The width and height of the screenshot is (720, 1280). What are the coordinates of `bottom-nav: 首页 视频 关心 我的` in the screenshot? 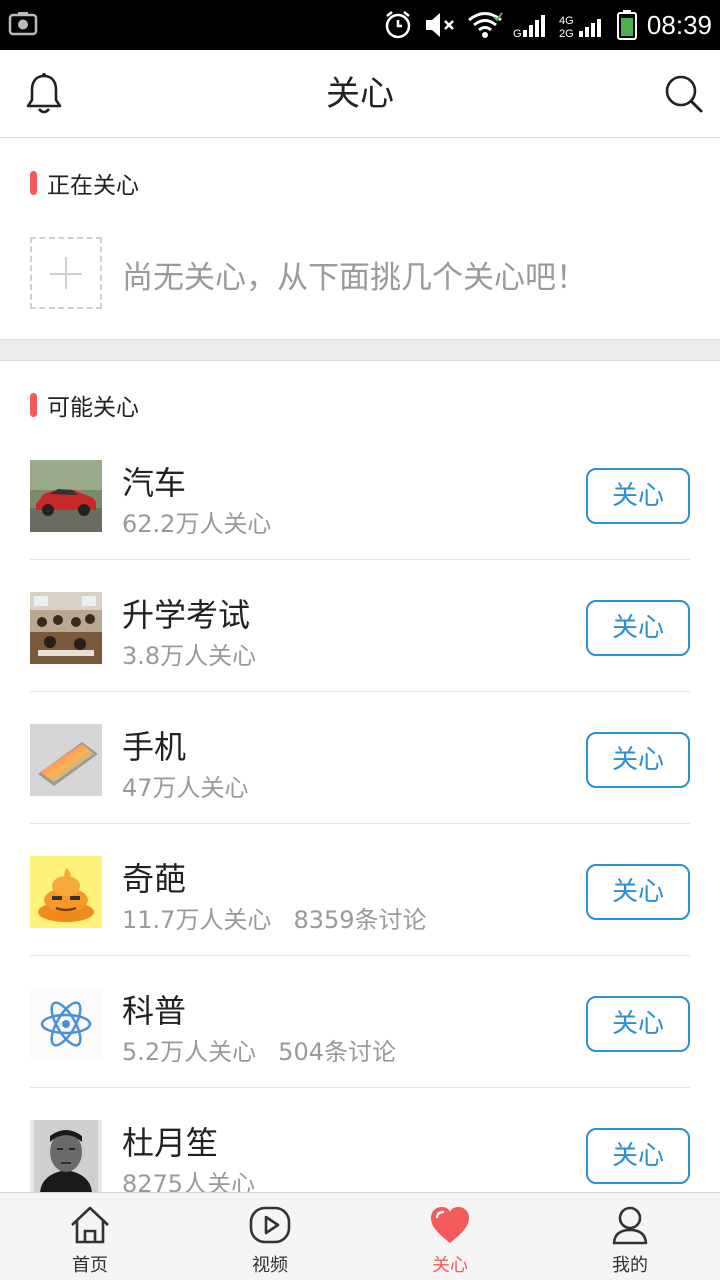 It's located at (360, 1236).